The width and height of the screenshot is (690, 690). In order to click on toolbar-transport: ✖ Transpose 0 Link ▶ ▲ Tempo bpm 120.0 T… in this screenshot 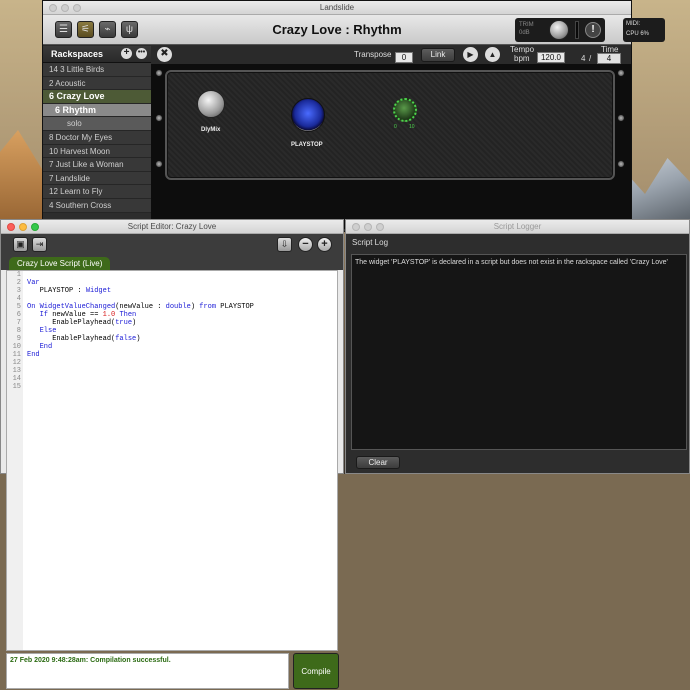, I will do `click(391, 54)`.